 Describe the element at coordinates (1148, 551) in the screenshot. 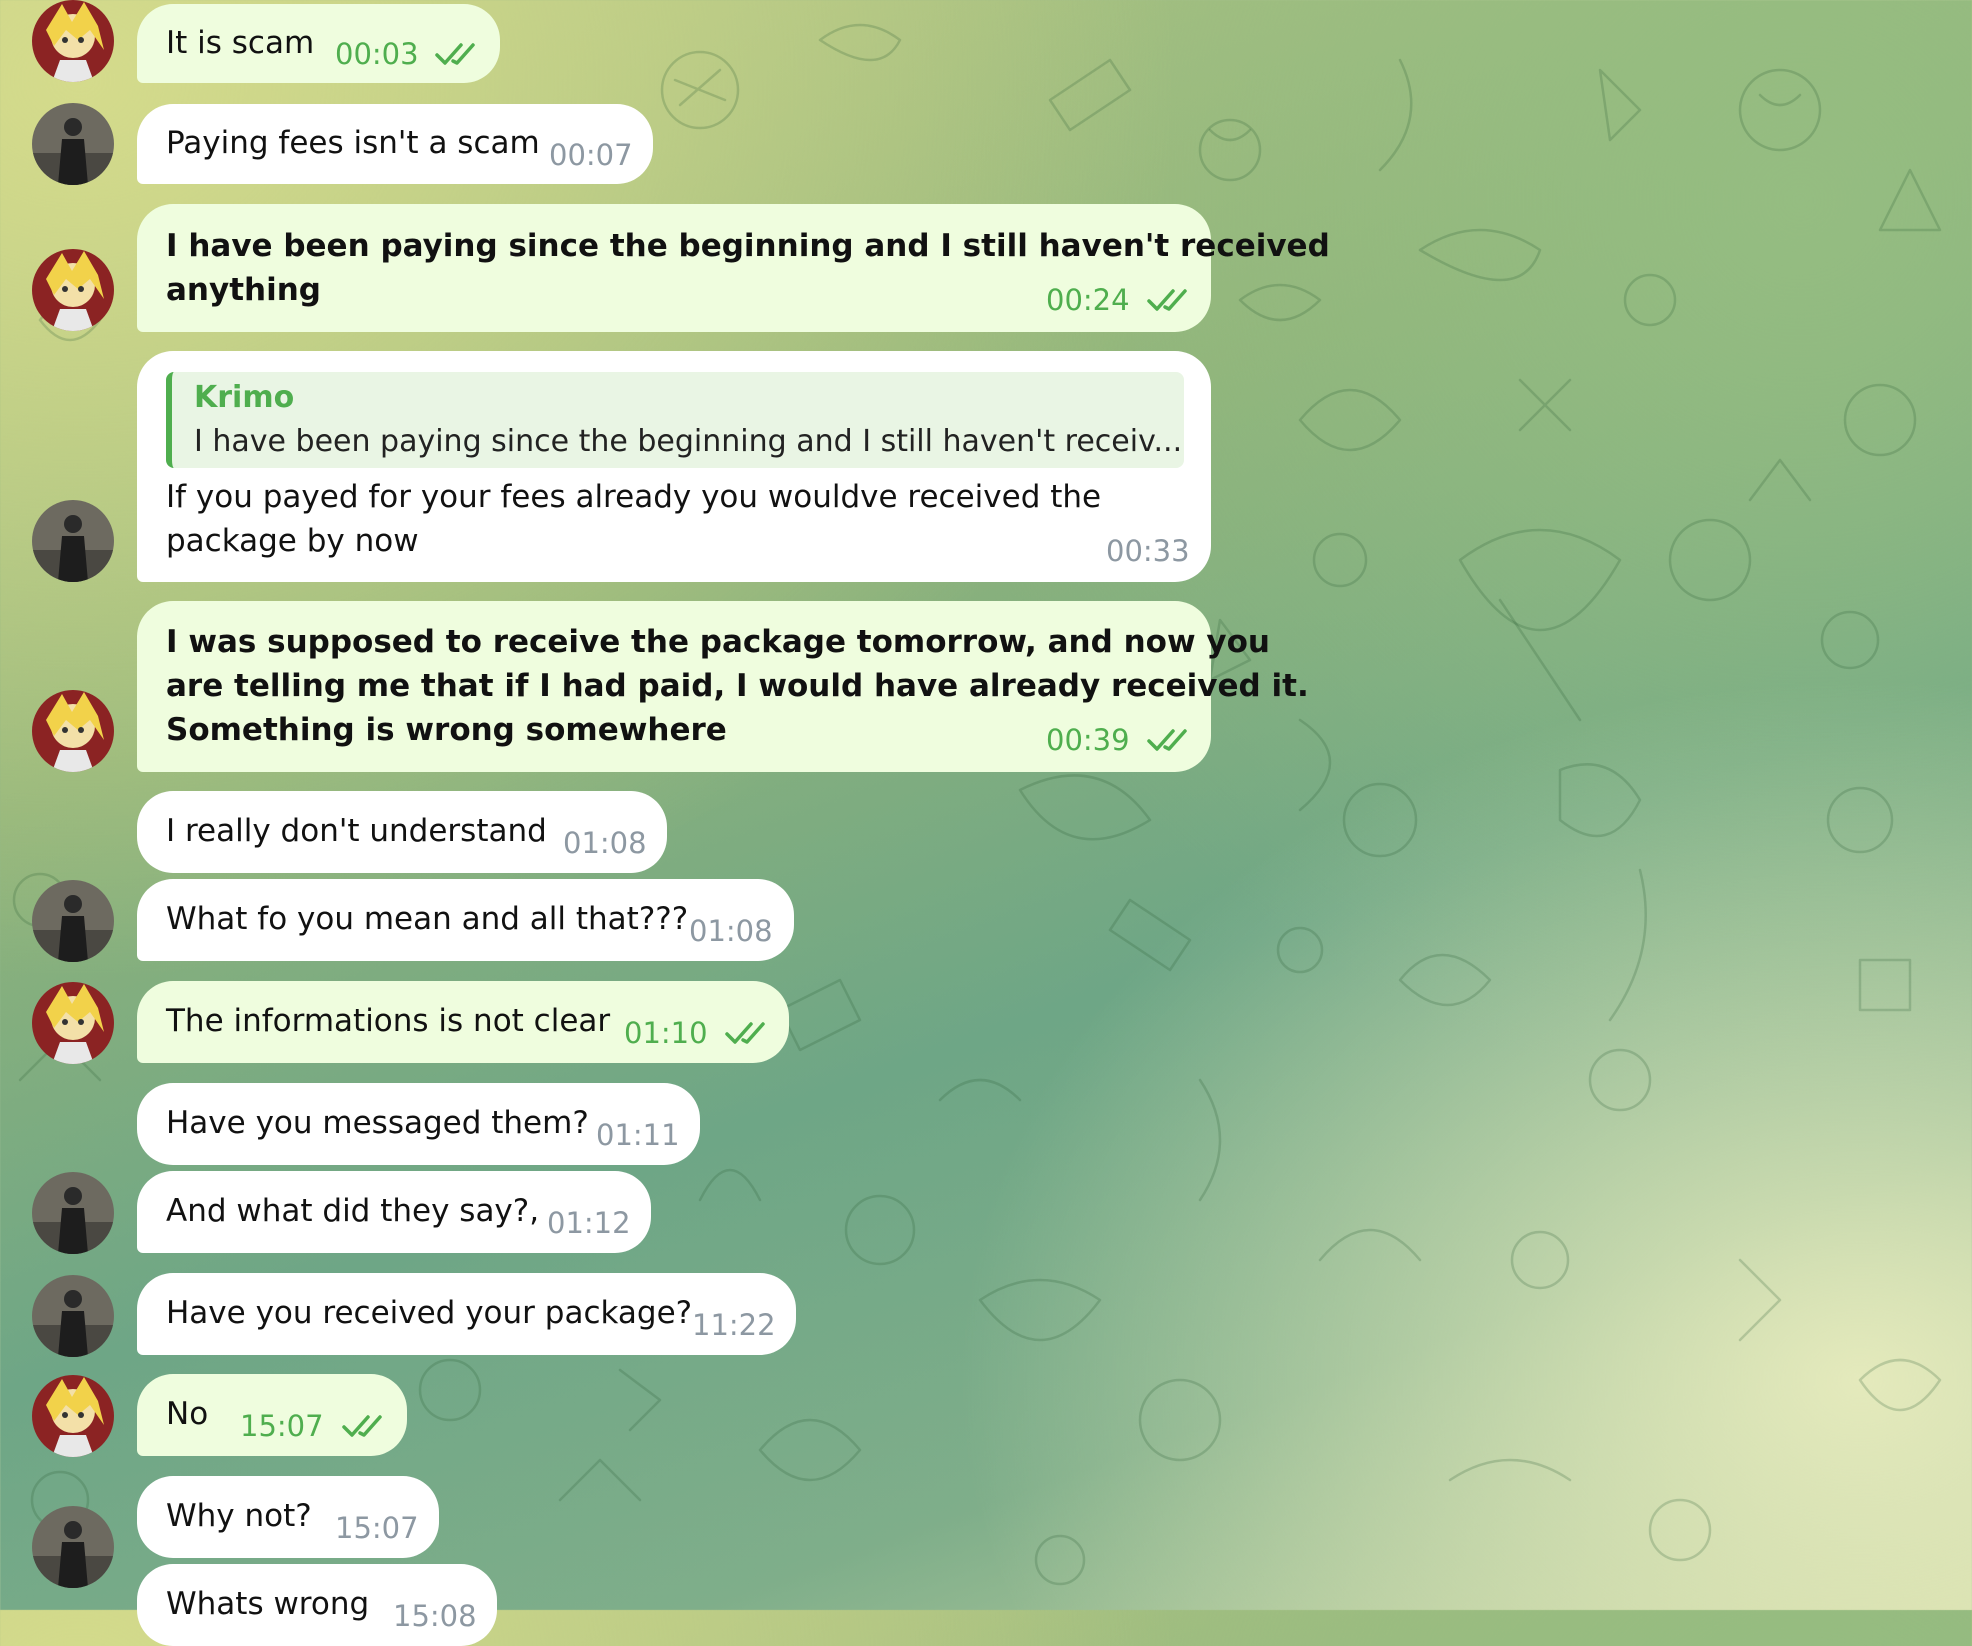

I see `message-time: 00:33` at that location.